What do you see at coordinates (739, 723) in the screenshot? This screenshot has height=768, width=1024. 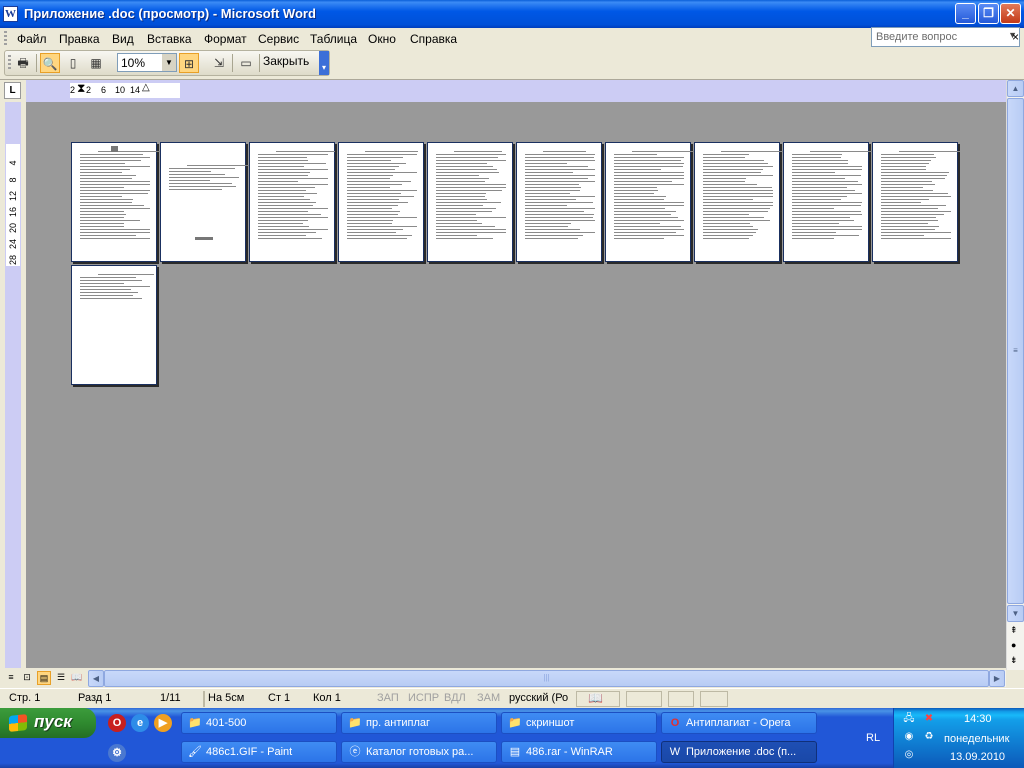 I see `task-button: O Антиплагиат - Opera` at bounding box center [739, 723].